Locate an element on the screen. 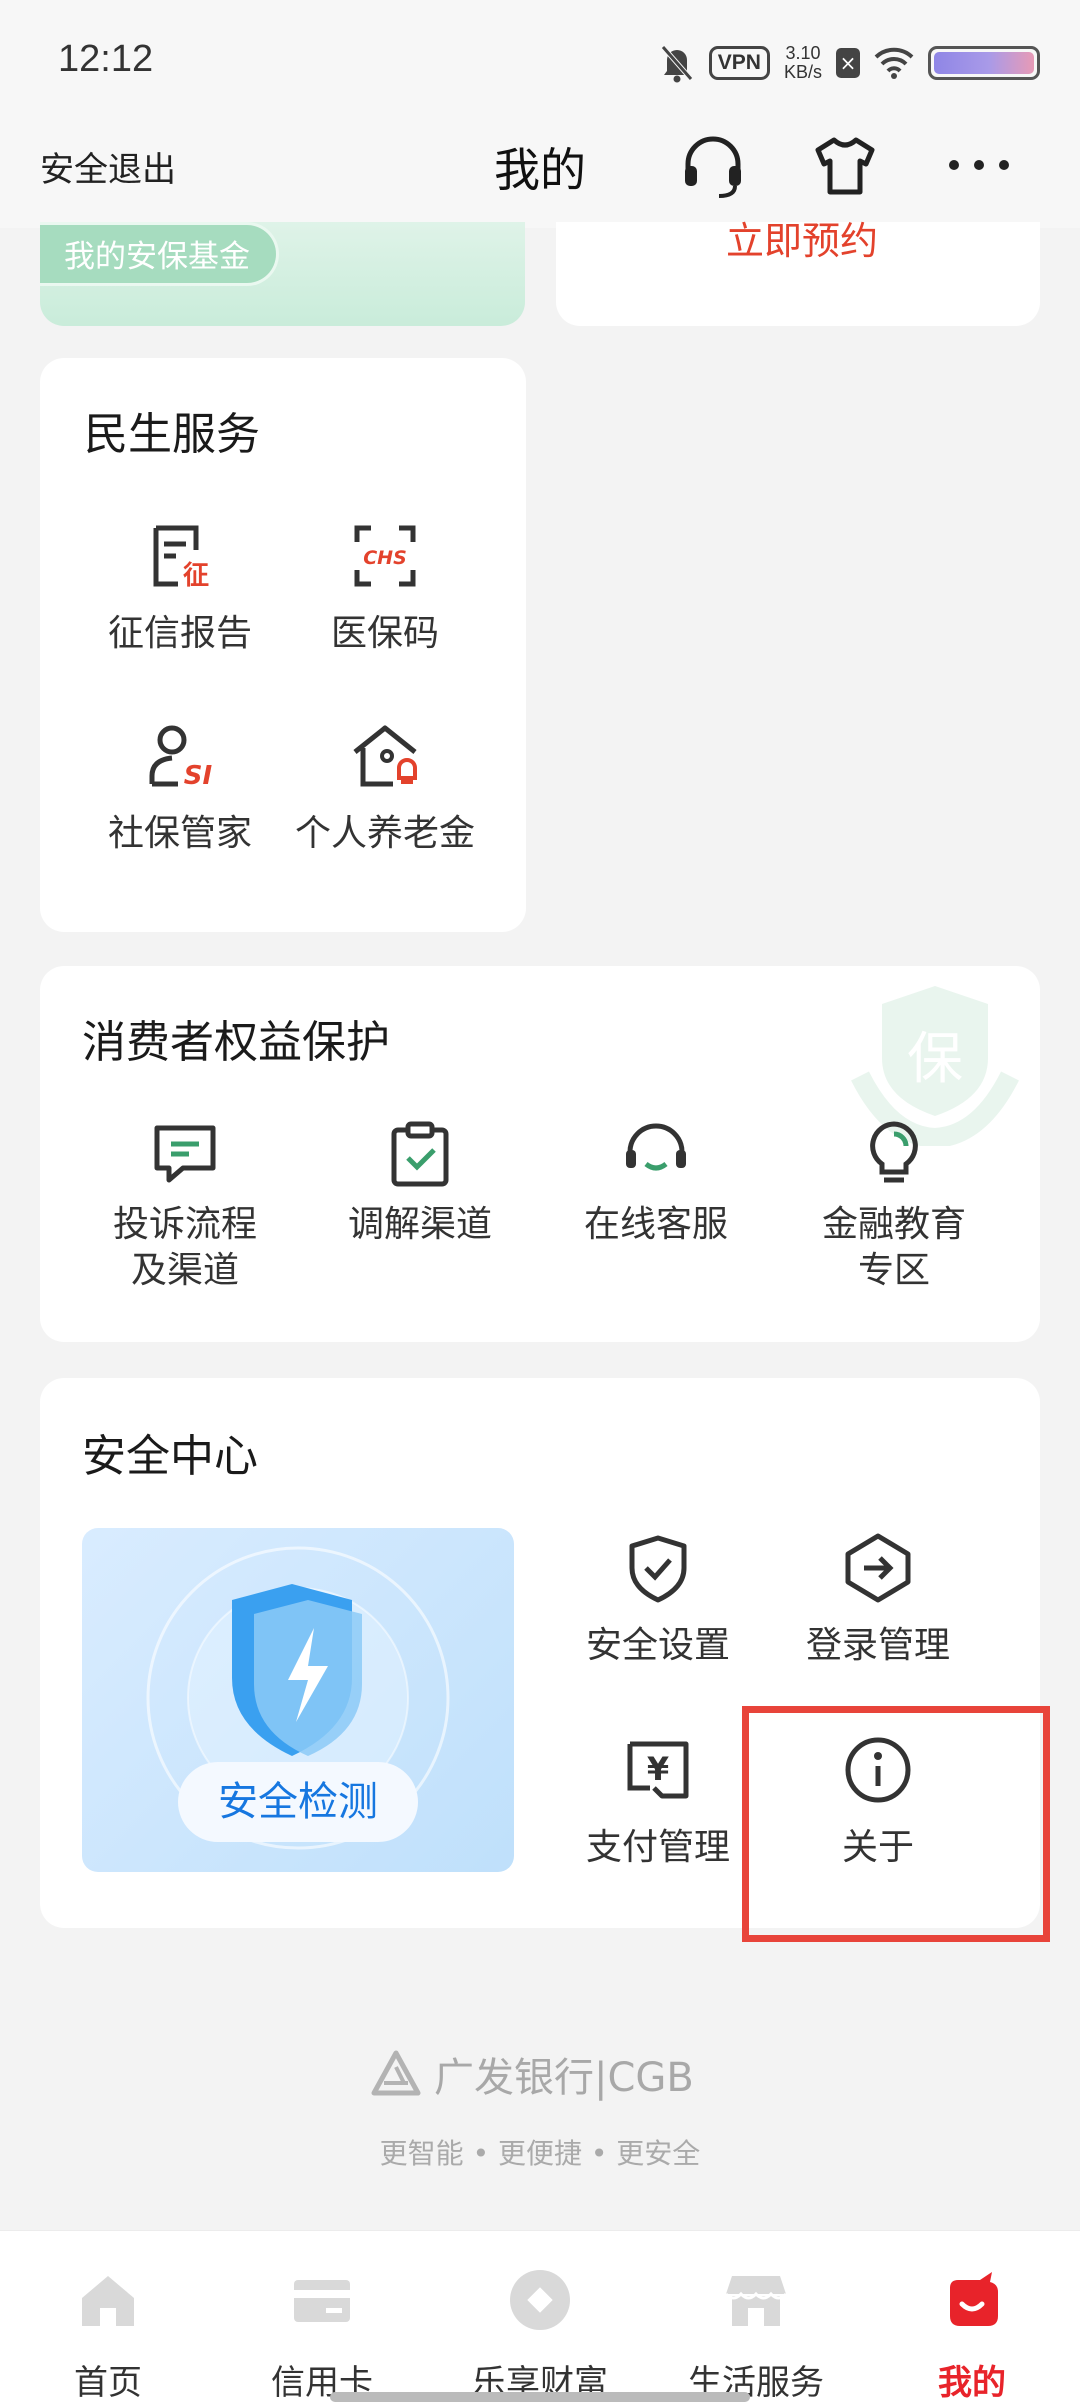 This screenshot has width=1080, height=2408. medical-insurance-code-item: CHS 医保码 is located at coordinates (385, 588).